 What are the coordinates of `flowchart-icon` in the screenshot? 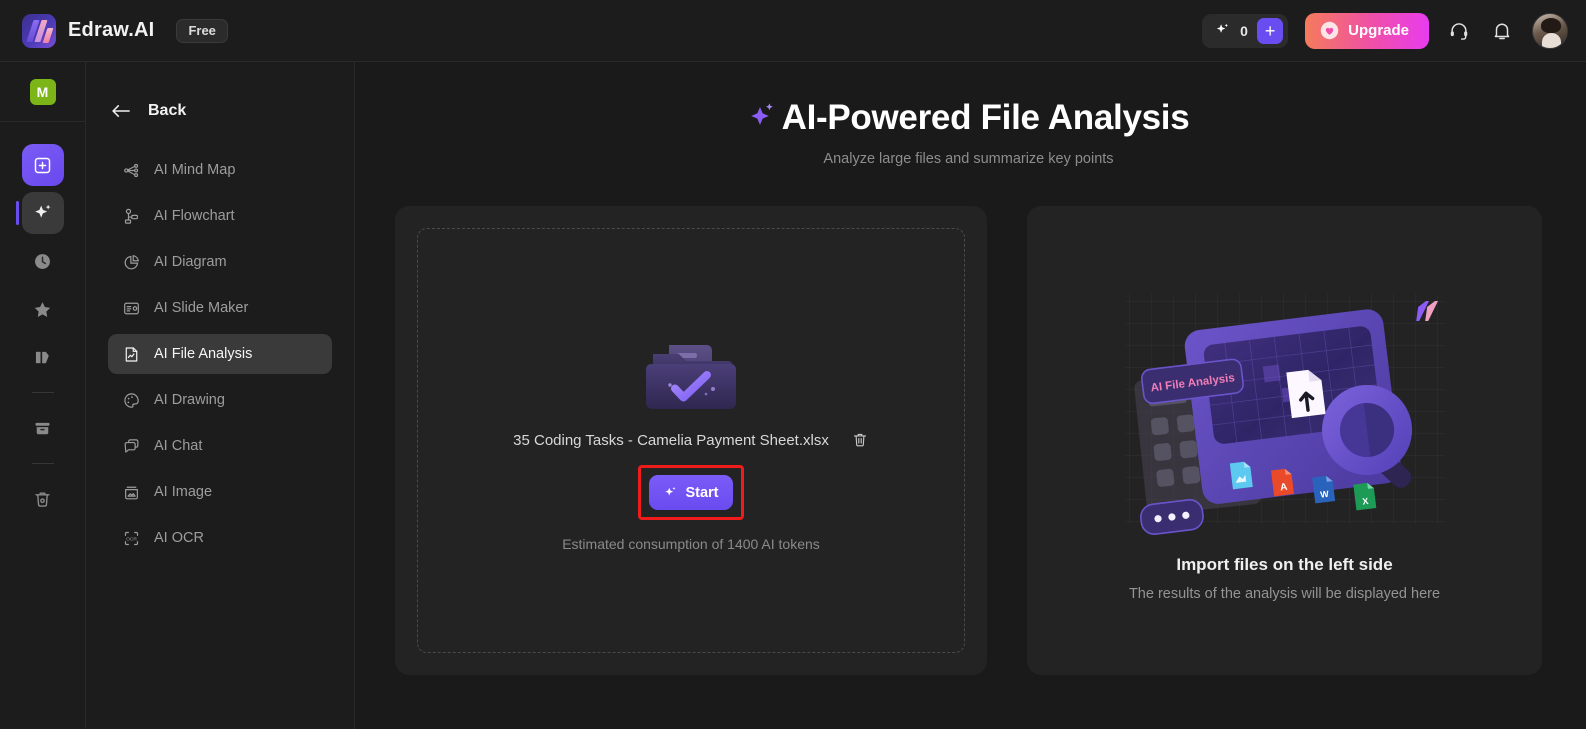 It's located at (131, 216).